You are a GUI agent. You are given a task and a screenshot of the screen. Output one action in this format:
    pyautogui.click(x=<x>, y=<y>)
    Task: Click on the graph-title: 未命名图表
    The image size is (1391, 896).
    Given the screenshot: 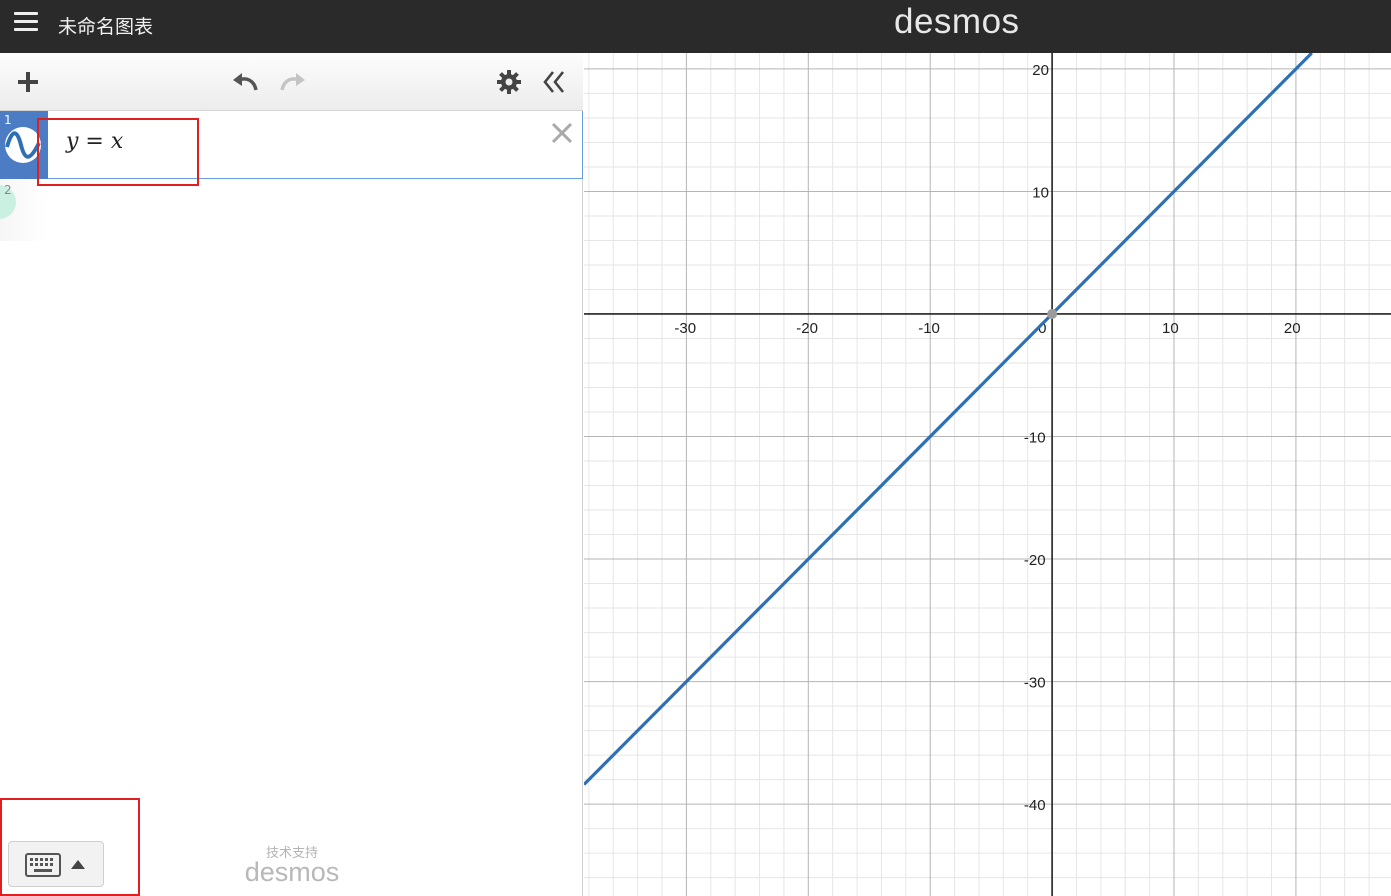 What is the action you would take?
    pyautogui.click(x=105, y=25)
    